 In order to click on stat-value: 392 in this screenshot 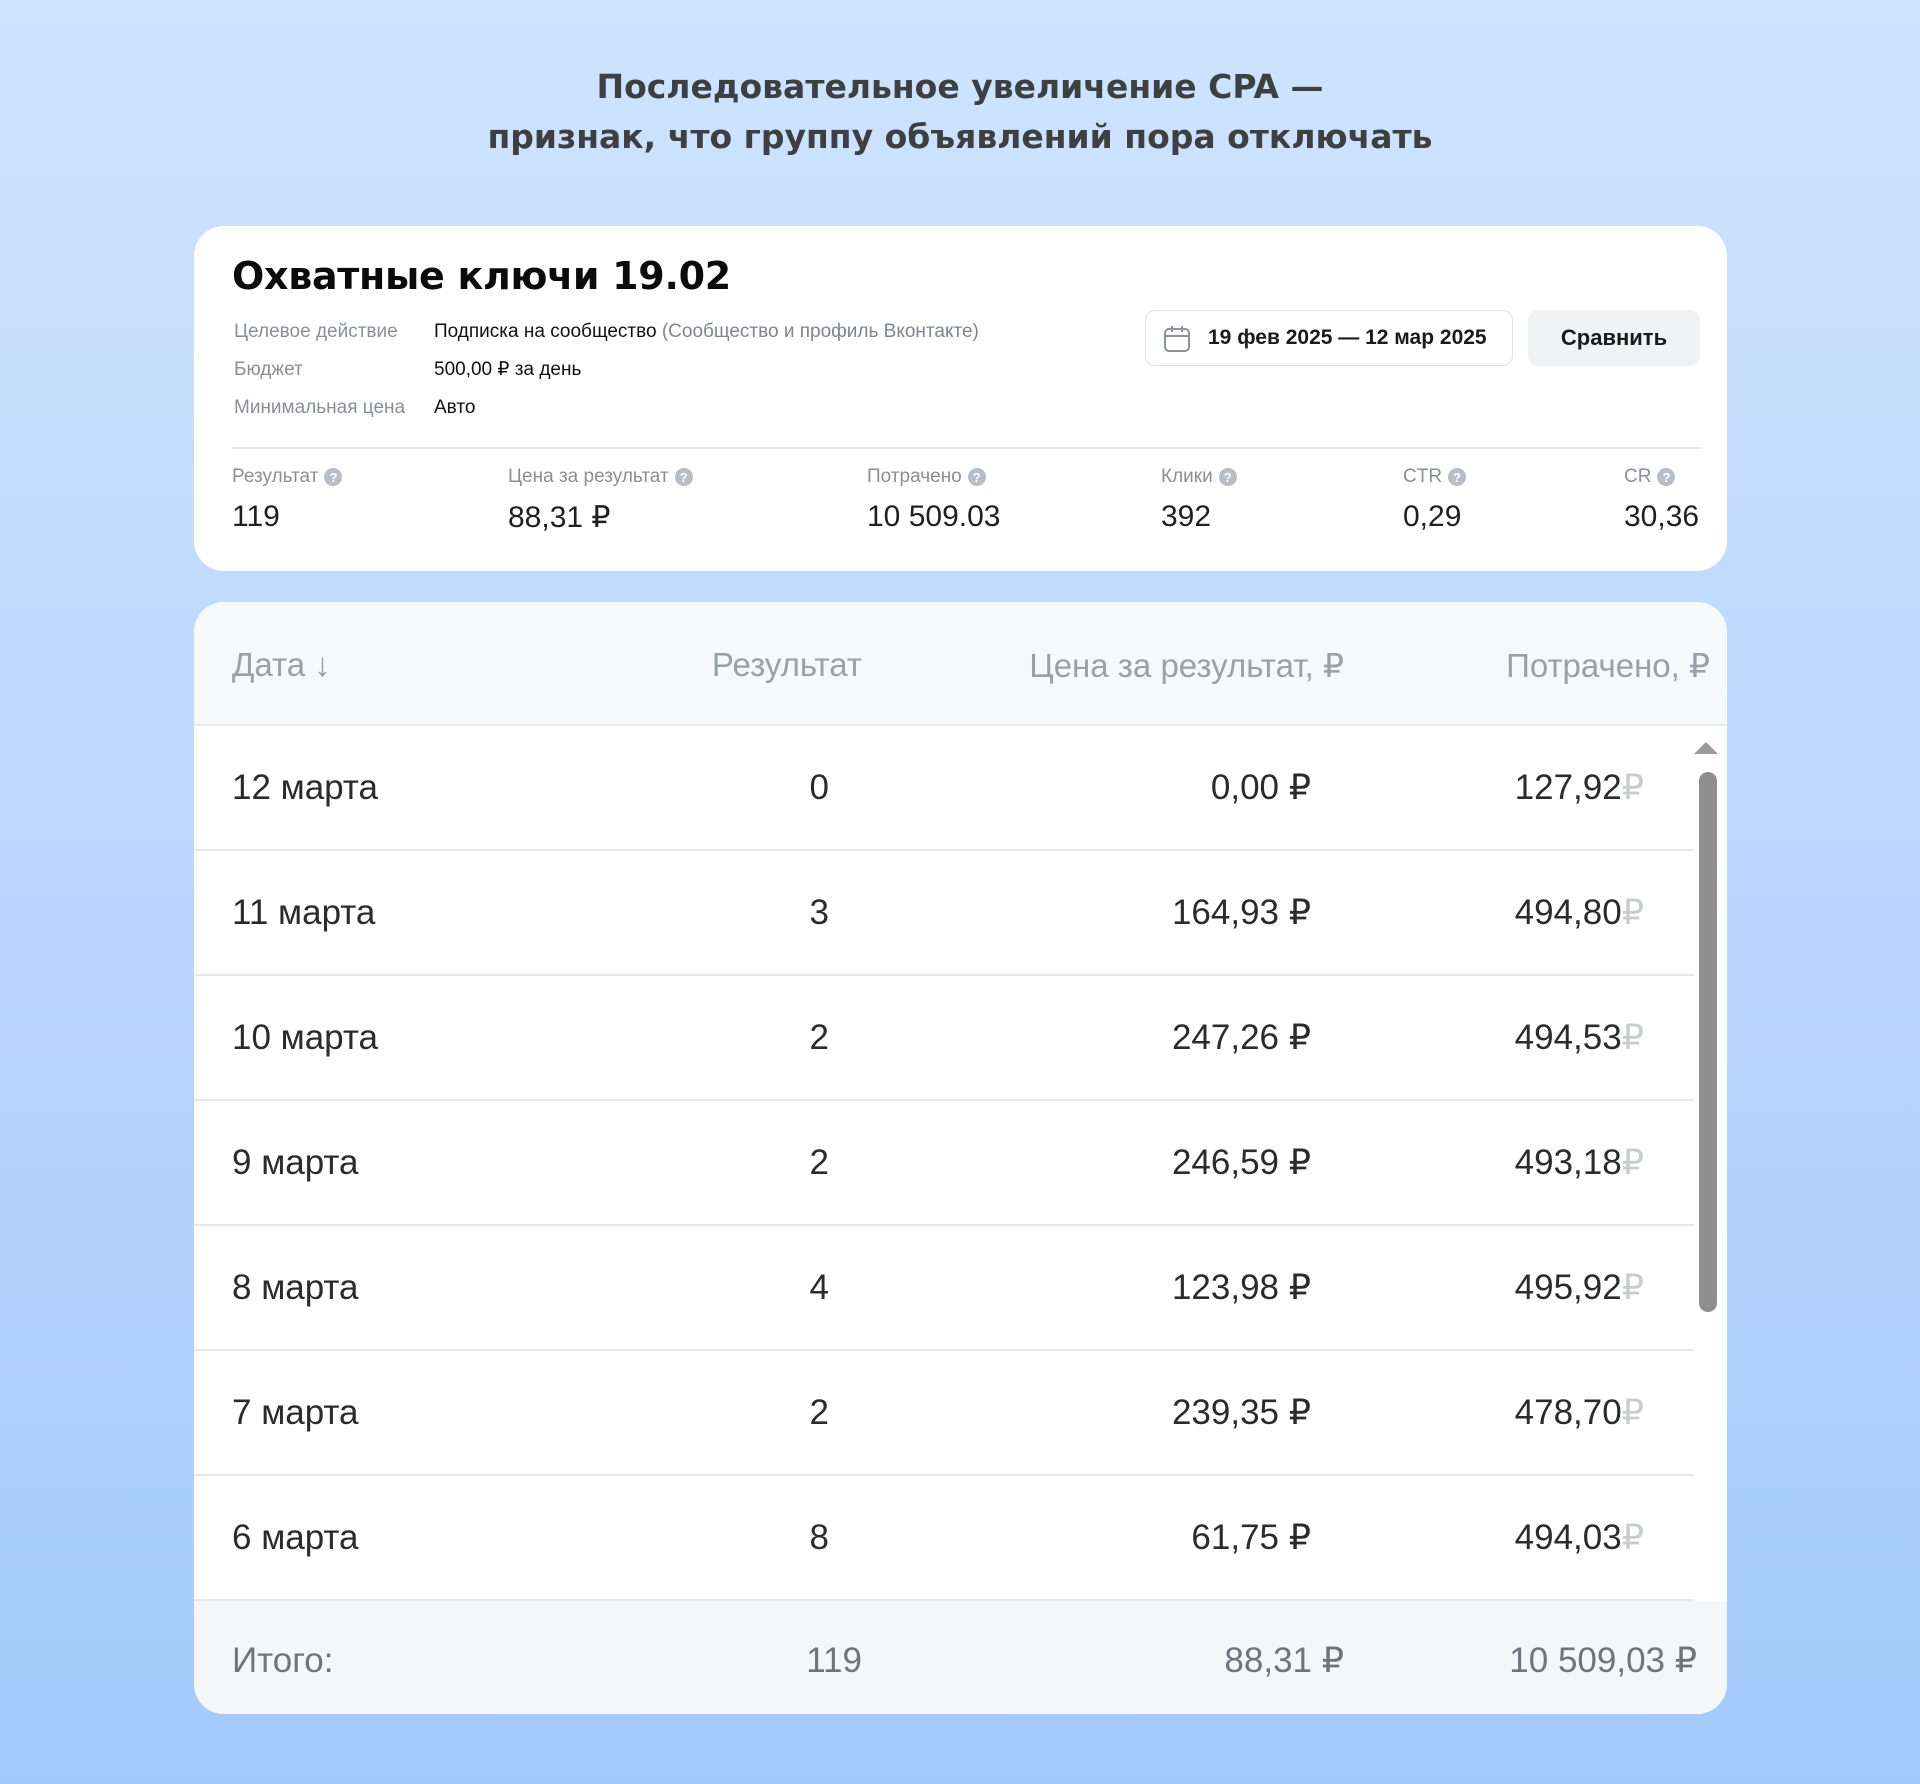, I will do `click(1186, 516)`.